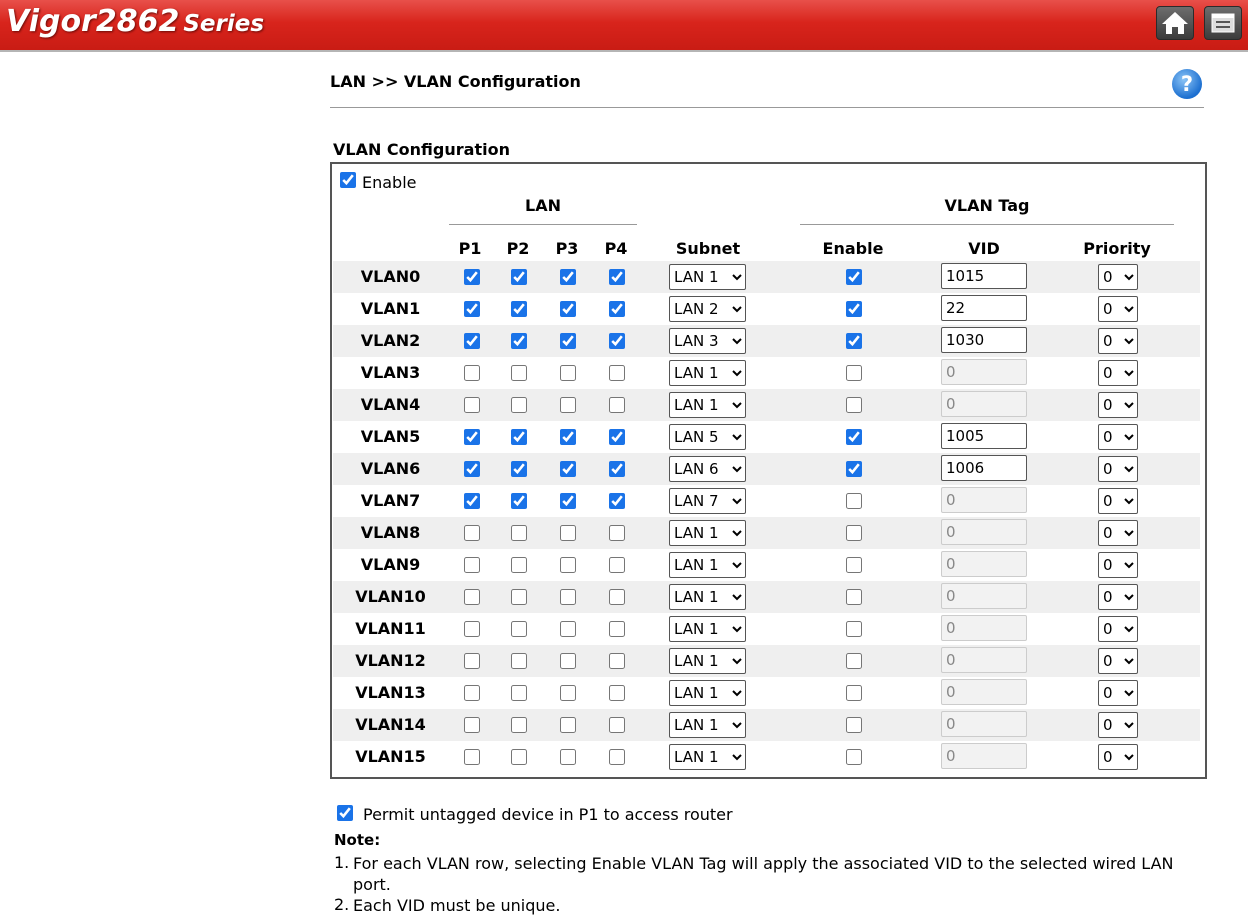  Describe the element at coordinates (345, 813) in the screenshot. I see `permit-untagged-checkbox` at that location.